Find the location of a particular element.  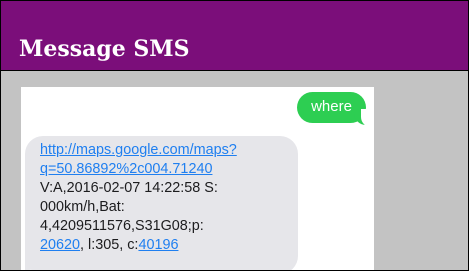

cell-info-line: 20620, l:305, c:40196 is located at coordinates (165, 245).